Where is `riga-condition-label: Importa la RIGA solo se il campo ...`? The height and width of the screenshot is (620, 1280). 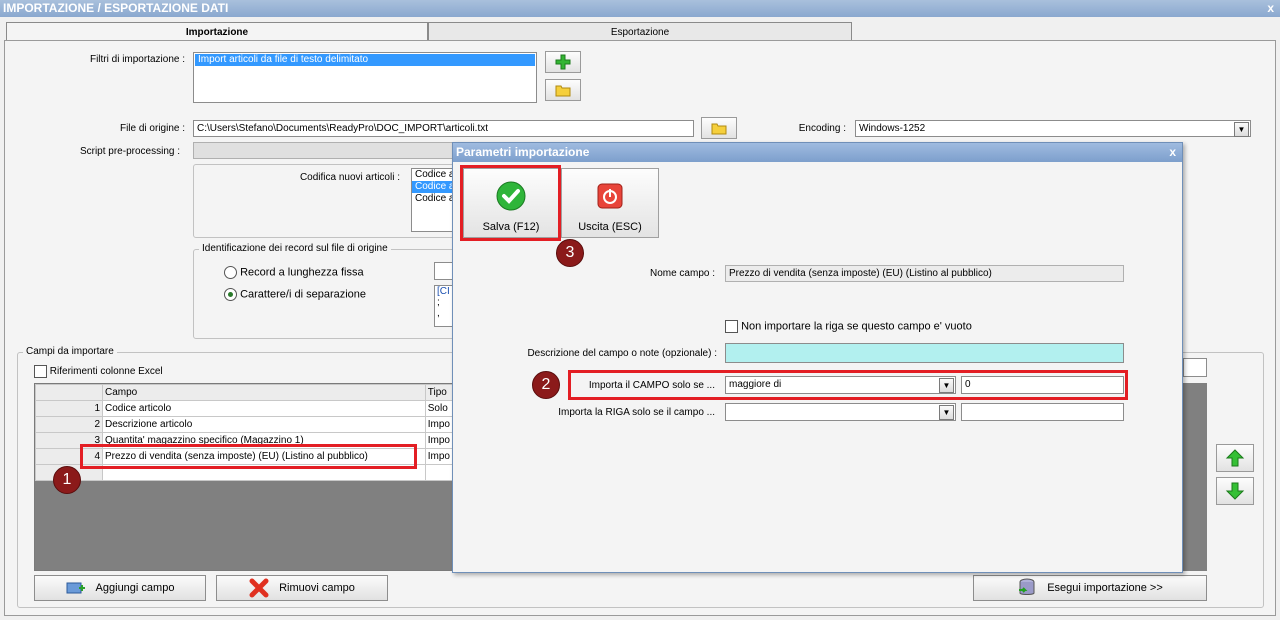
riga-condition-label: Importa la RIGA solo se il campo ... is located at coordinates (636, 412).